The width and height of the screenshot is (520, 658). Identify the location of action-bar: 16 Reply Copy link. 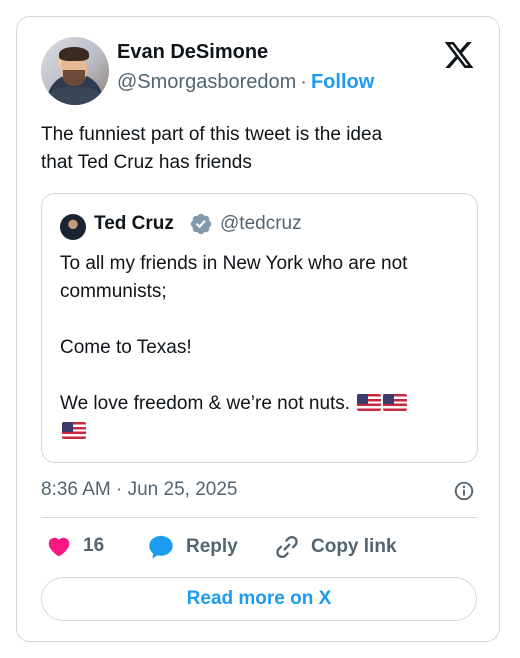
(259, 548).